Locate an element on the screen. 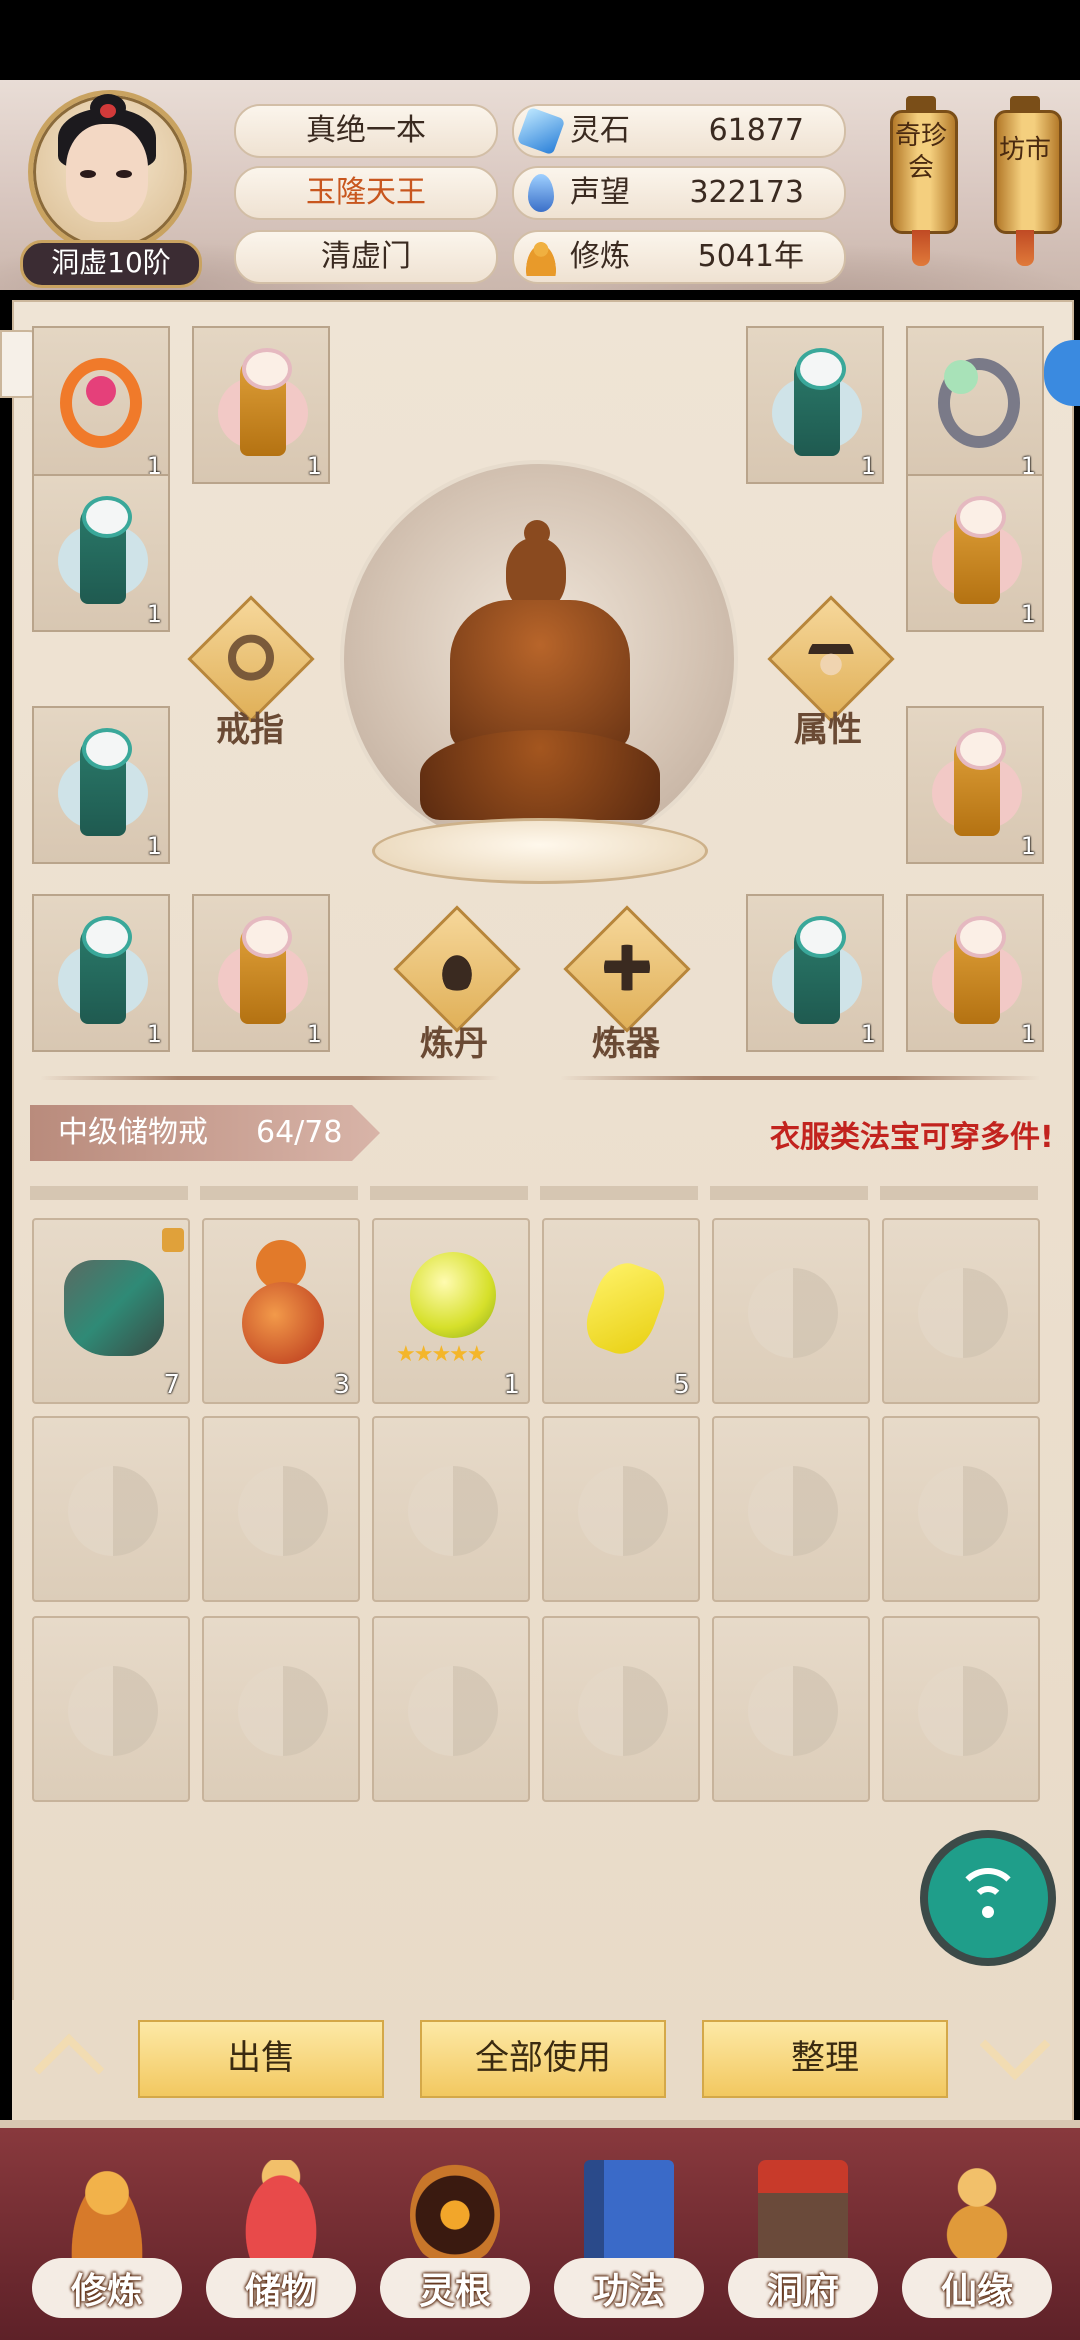 This screenshot has height=2340, width=1080. silver-ring-icon is located at coordinates (979, 403).